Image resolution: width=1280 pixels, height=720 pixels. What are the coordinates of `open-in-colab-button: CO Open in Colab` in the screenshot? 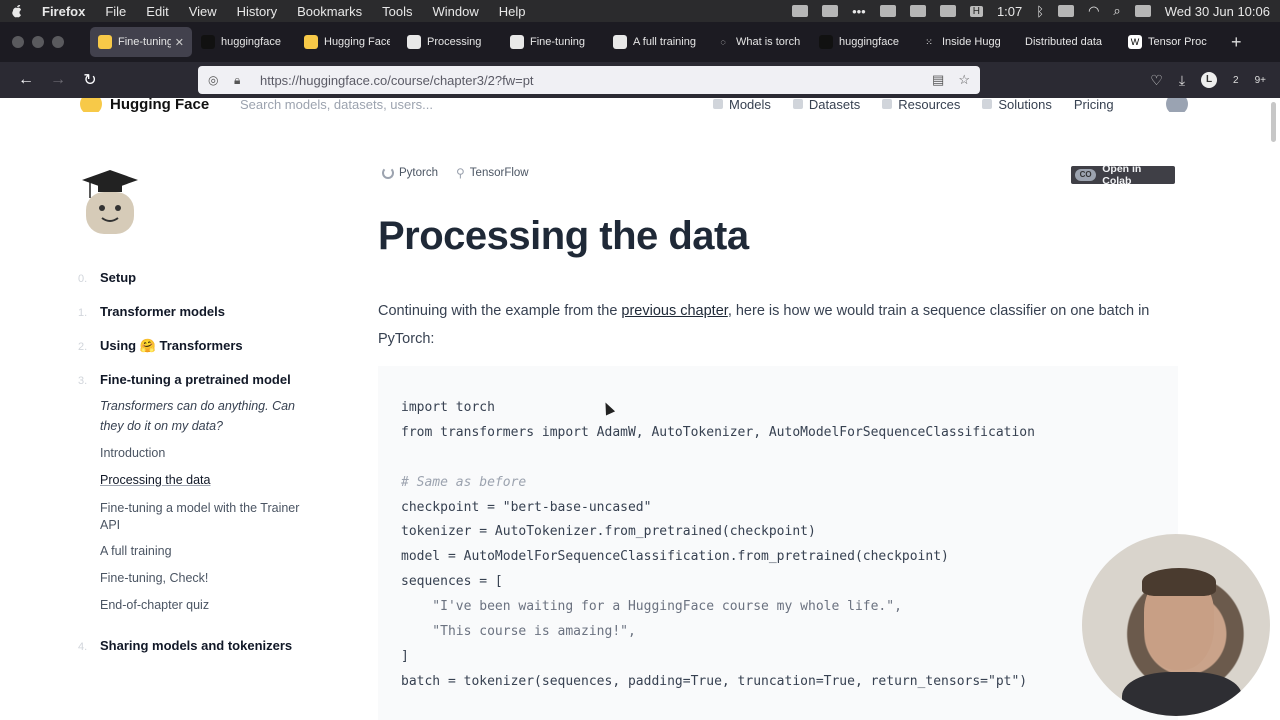 It's located at (1123, 175).